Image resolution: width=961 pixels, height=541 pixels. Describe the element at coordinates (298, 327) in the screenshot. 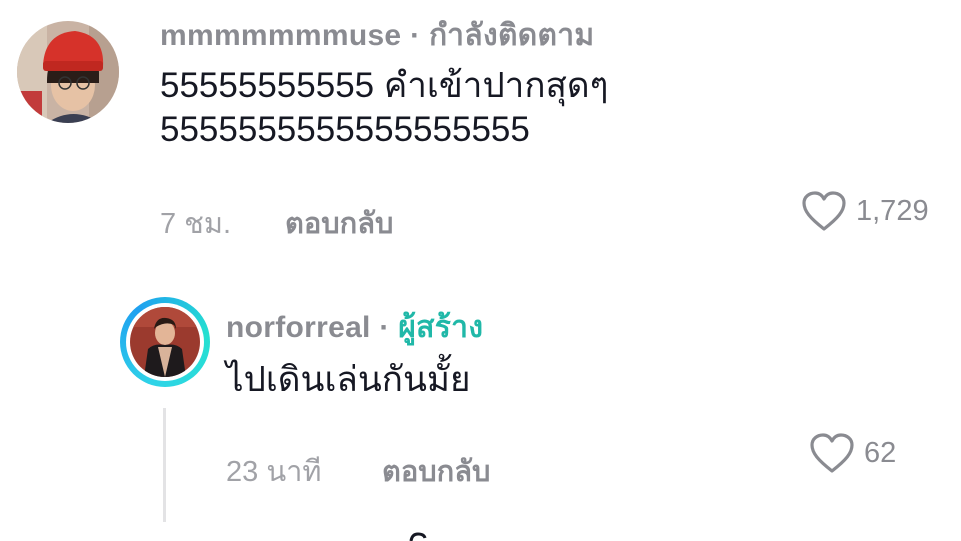

I see `username: norforreal` at that location.